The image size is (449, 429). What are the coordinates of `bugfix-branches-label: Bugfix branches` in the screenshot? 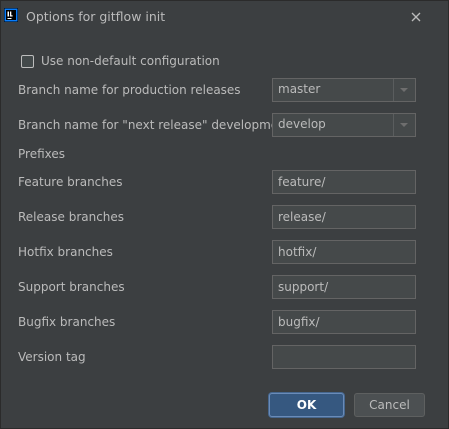 It's located at (67, 322).